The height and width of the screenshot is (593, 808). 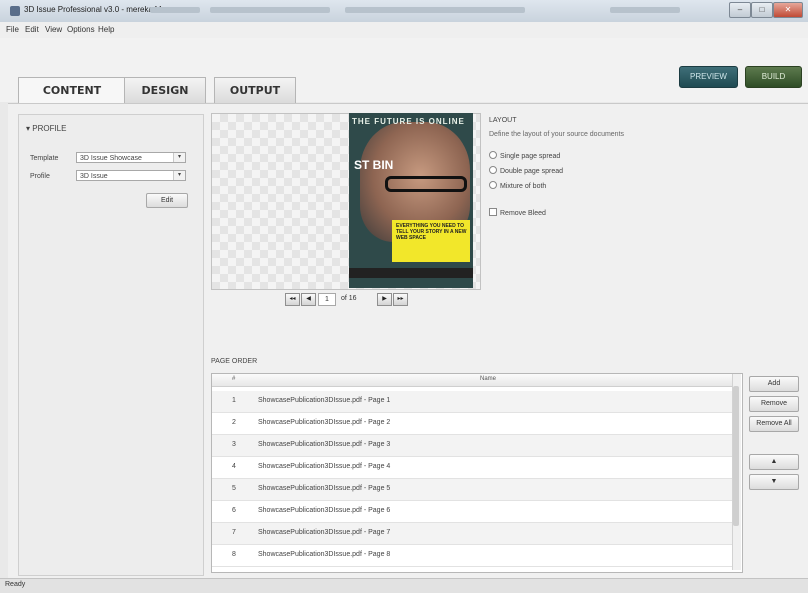 I want to click on cover-headline: ST BIN, so click(x=374, y=165).